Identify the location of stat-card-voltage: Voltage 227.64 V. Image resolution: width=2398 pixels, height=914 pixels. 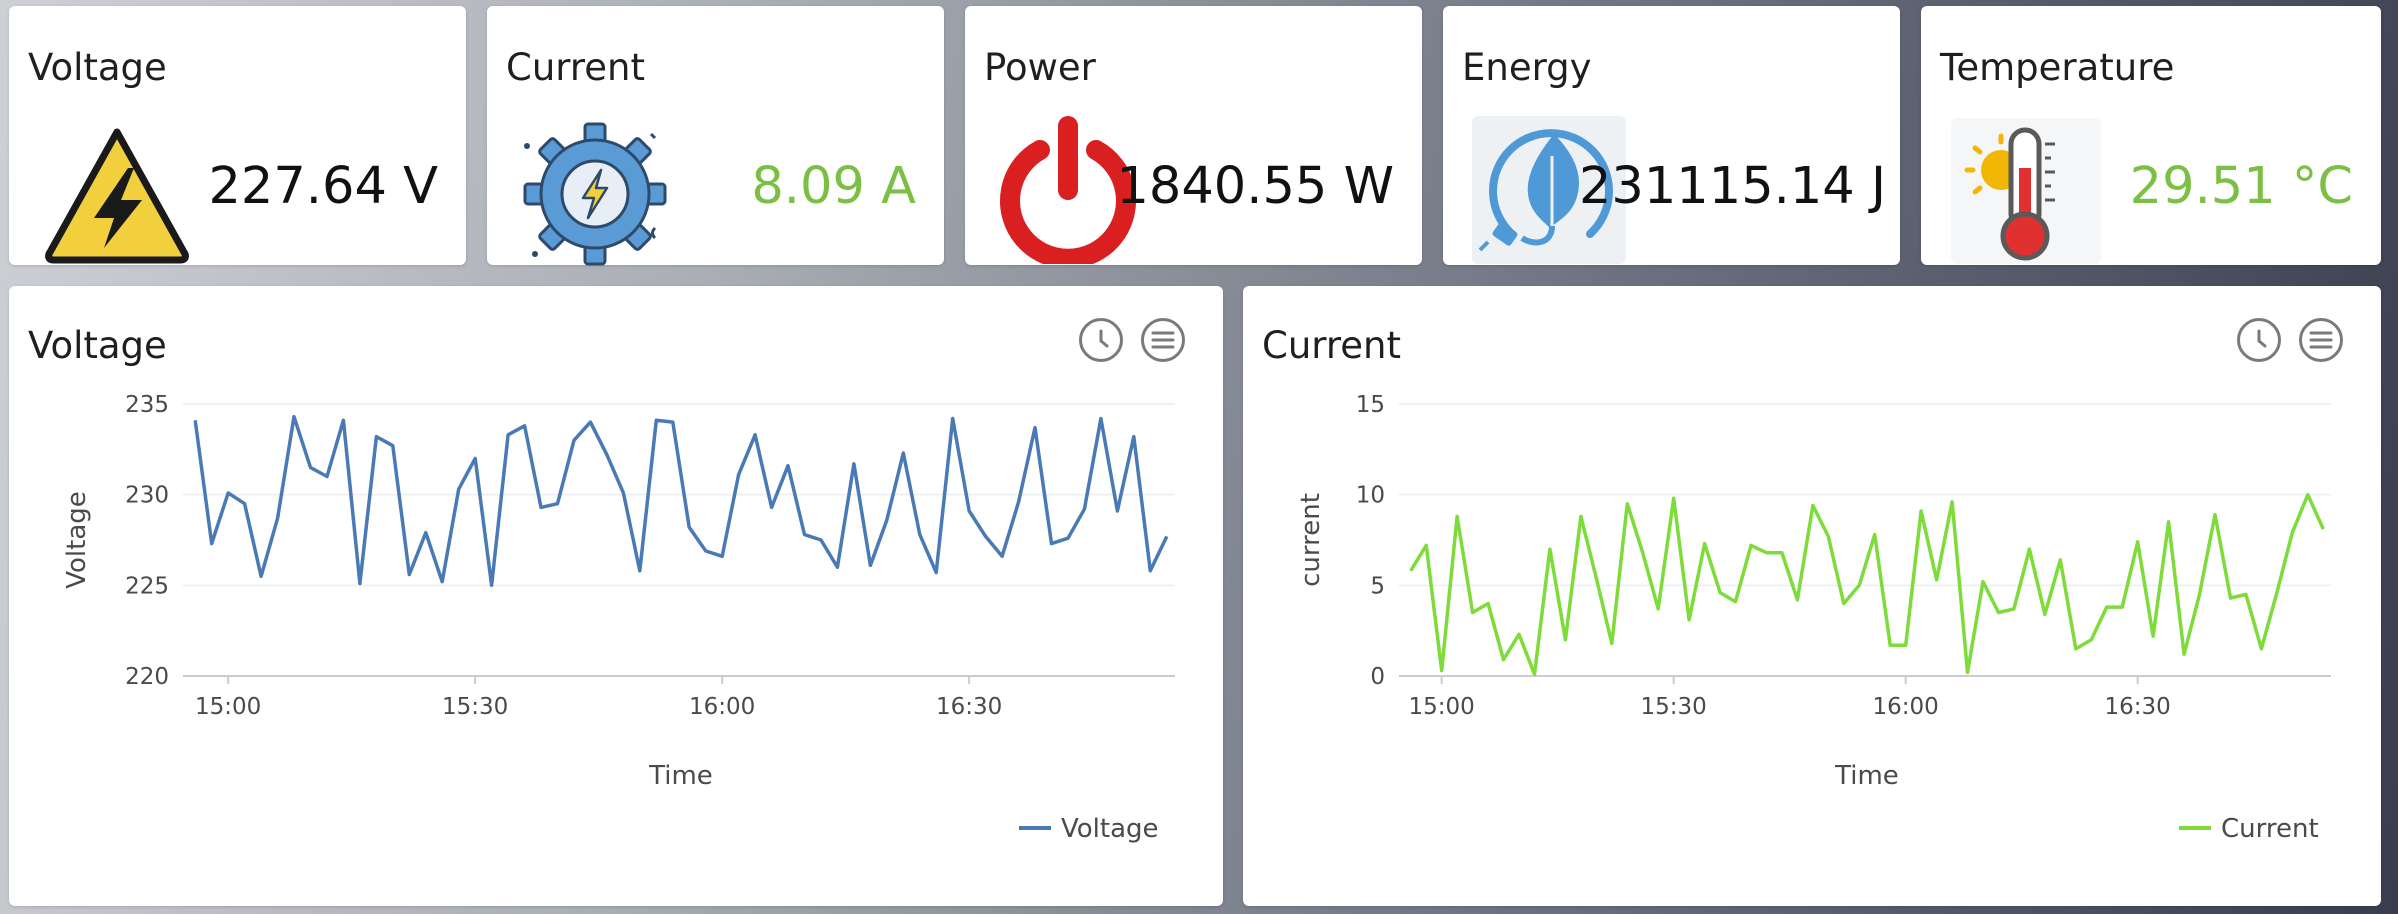
(237, 135).